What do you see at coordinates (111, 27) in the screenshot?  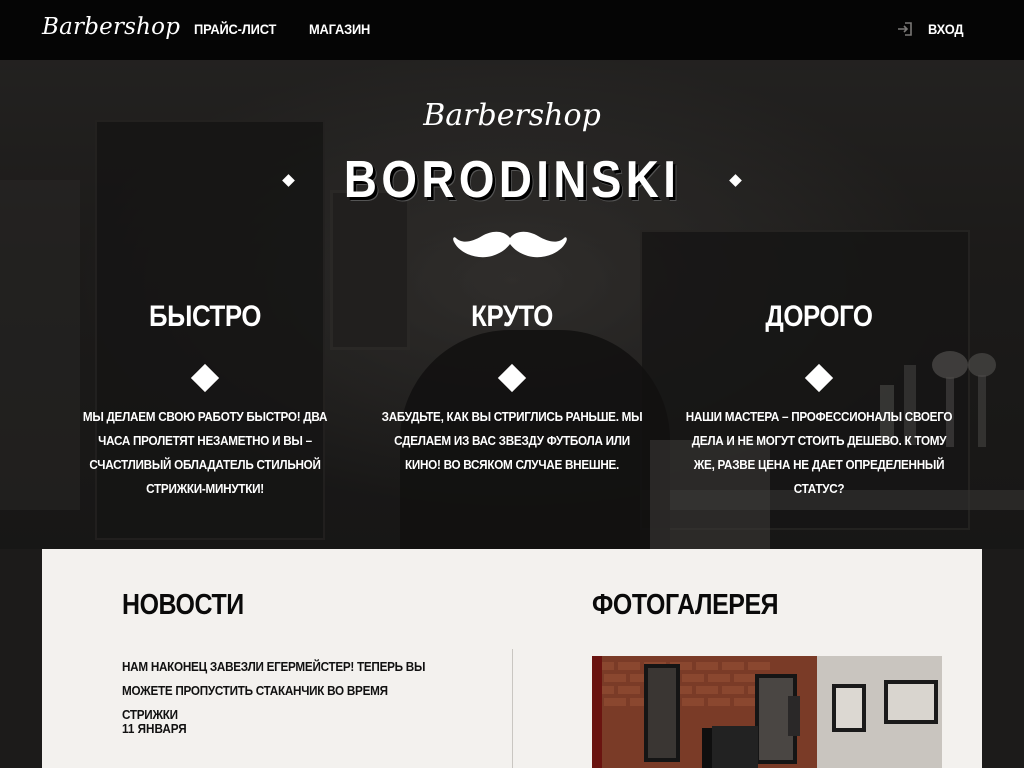 I see `header-logo: Barbershop` at bounding box center [111, 27].